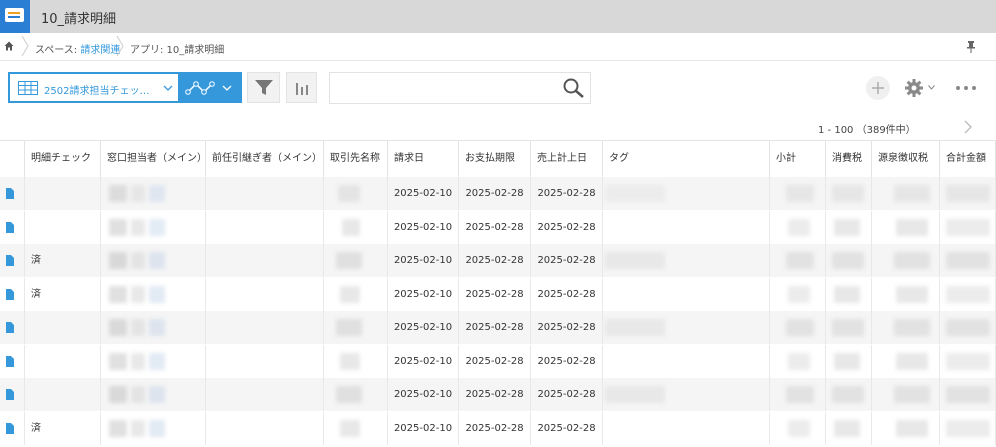 This screenshot has height=447, width=996. I want to click on column-header-icon, so click(12, 159).